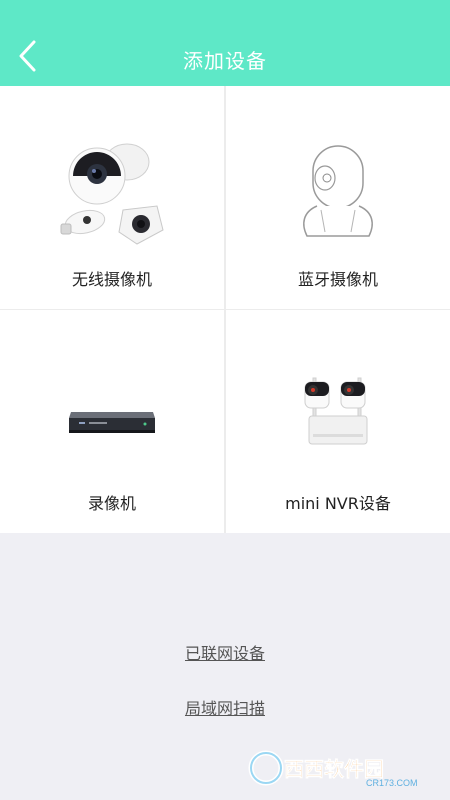 This screenshot has height=800, width=450. What do you see at coordinates (225, 707) in the screenshot?
I see `lan-scan-link: 局域网扫描` at bounding box center [225, 707].